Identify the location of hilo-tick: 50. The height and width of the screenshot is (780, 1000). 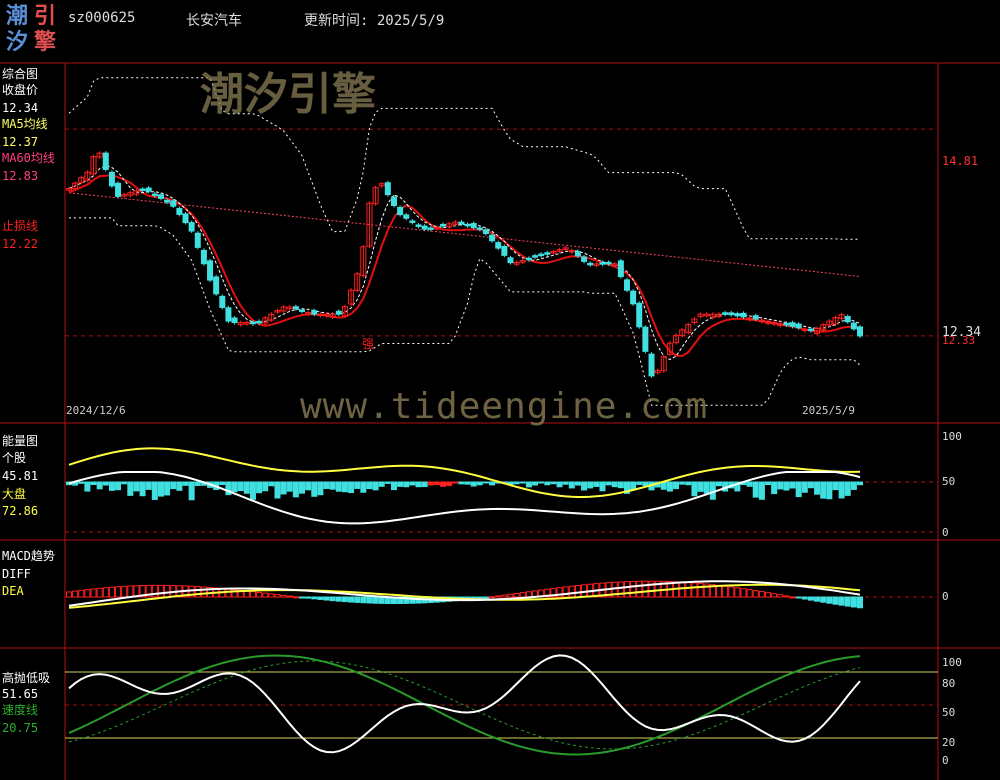
(949, 712).